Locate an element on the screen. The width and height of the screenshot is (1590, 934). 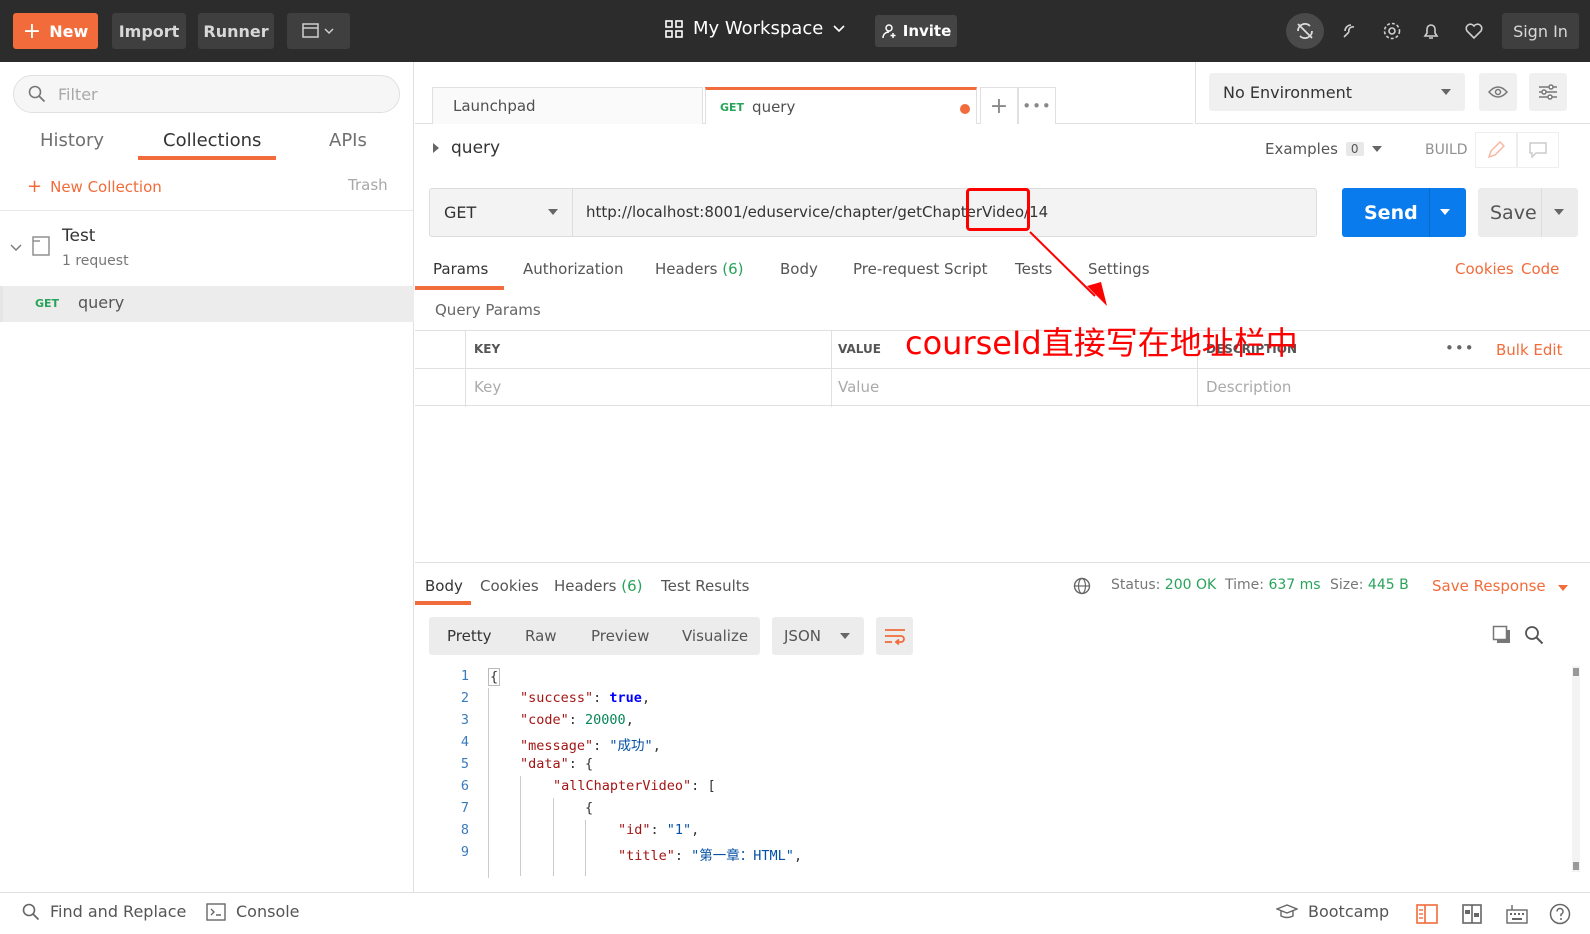
eye-icon is located at coordinates (1498, 92).